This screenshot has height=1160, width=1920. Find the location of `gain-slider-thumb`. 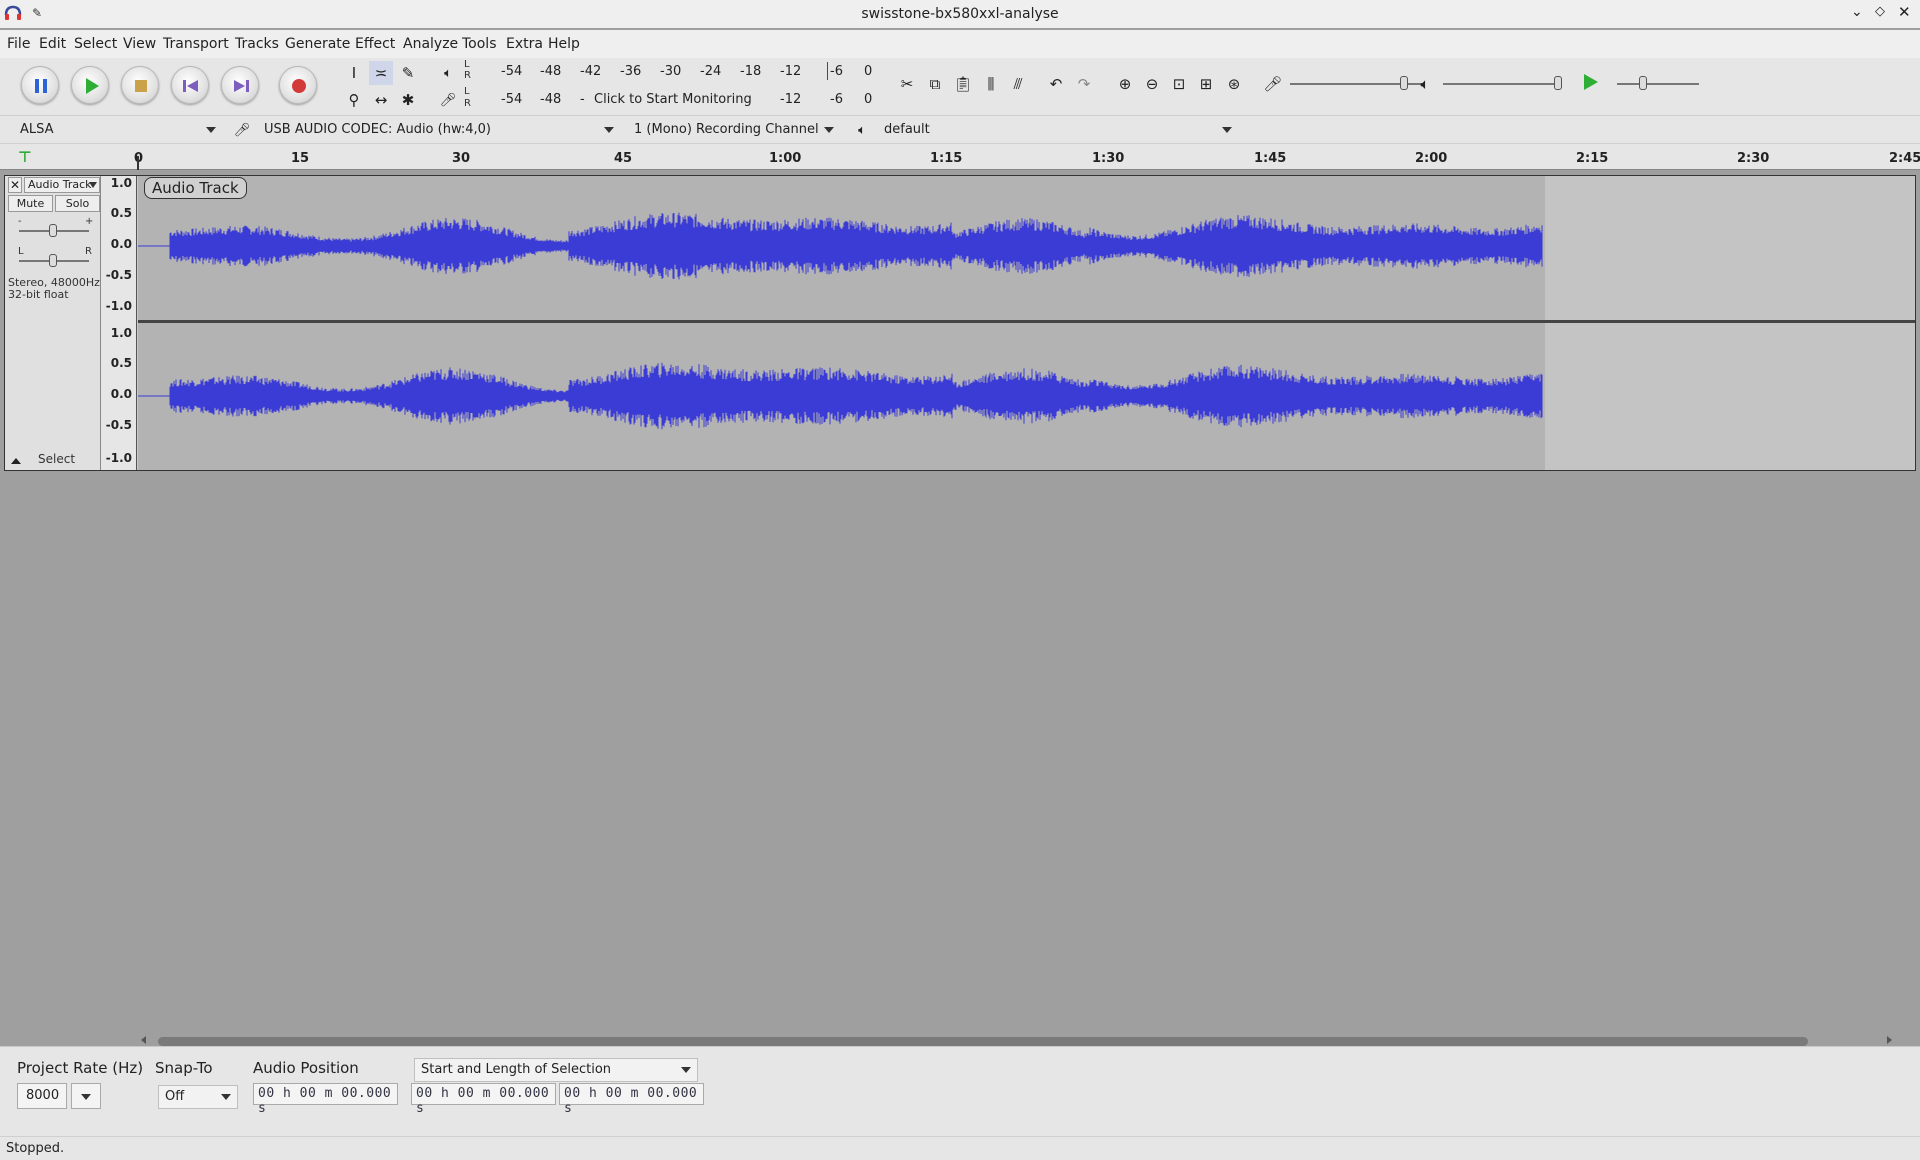

gain-slider-thumb is located at coordinates (53, 230).